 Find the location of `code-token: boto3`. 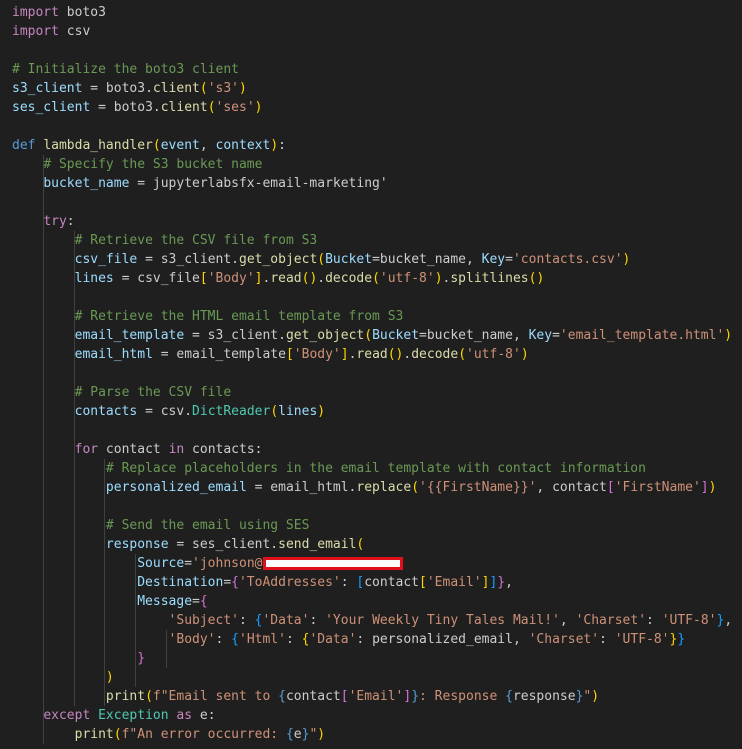

code-token: boto3 is located at coordinates (82, 12).